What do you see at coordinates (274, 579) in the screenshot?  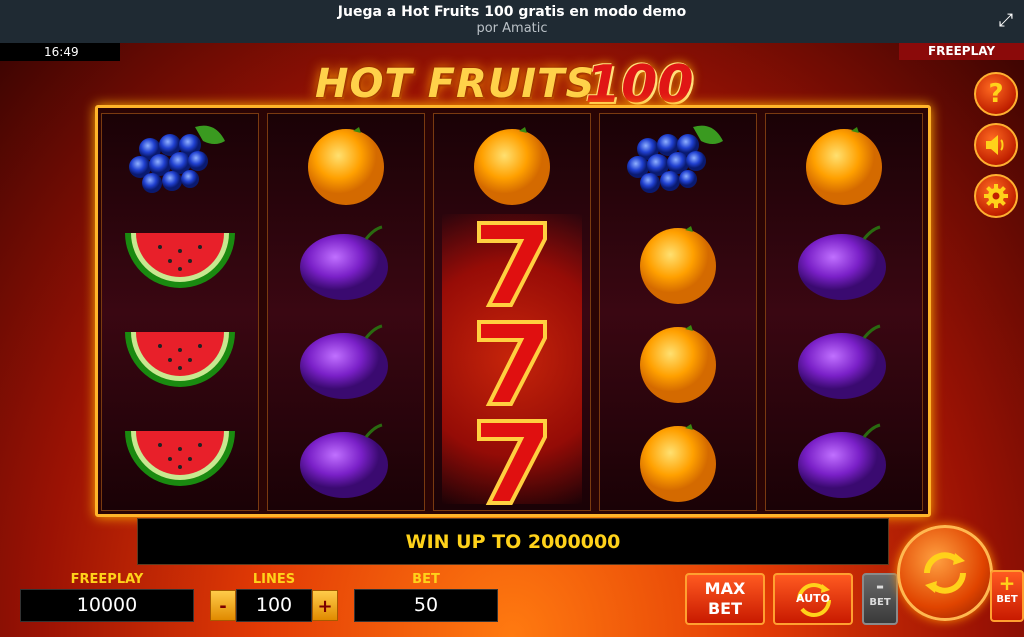 I see `lines-label: LINES` at bounding box center [274, 579].